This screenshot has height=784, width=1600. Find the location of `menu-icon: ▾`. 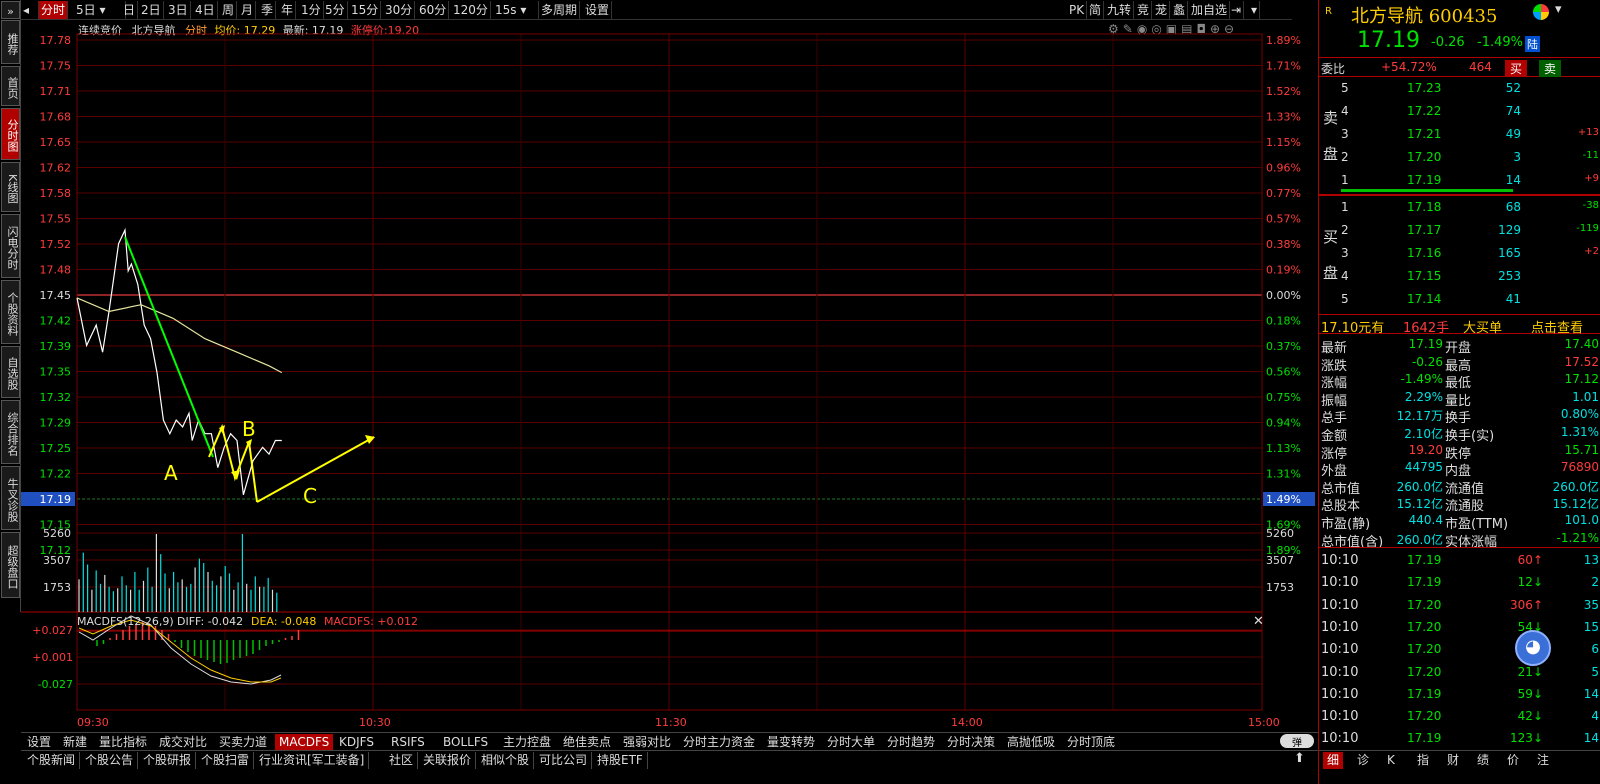

menu-icon: ▾ is located at coordinates (1558, 9).